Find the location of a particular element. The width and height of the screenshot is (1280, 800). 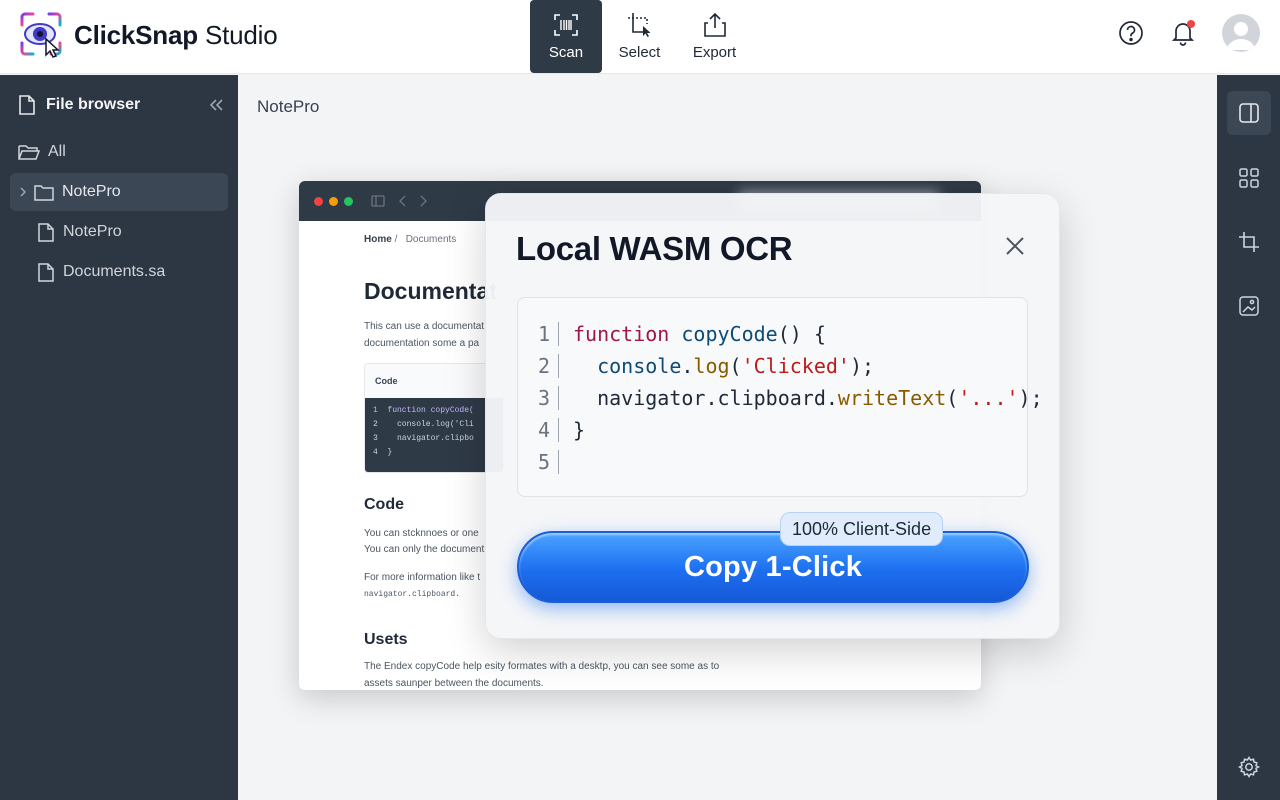

export-tool-button: Export is located at coordinates (714, 36).